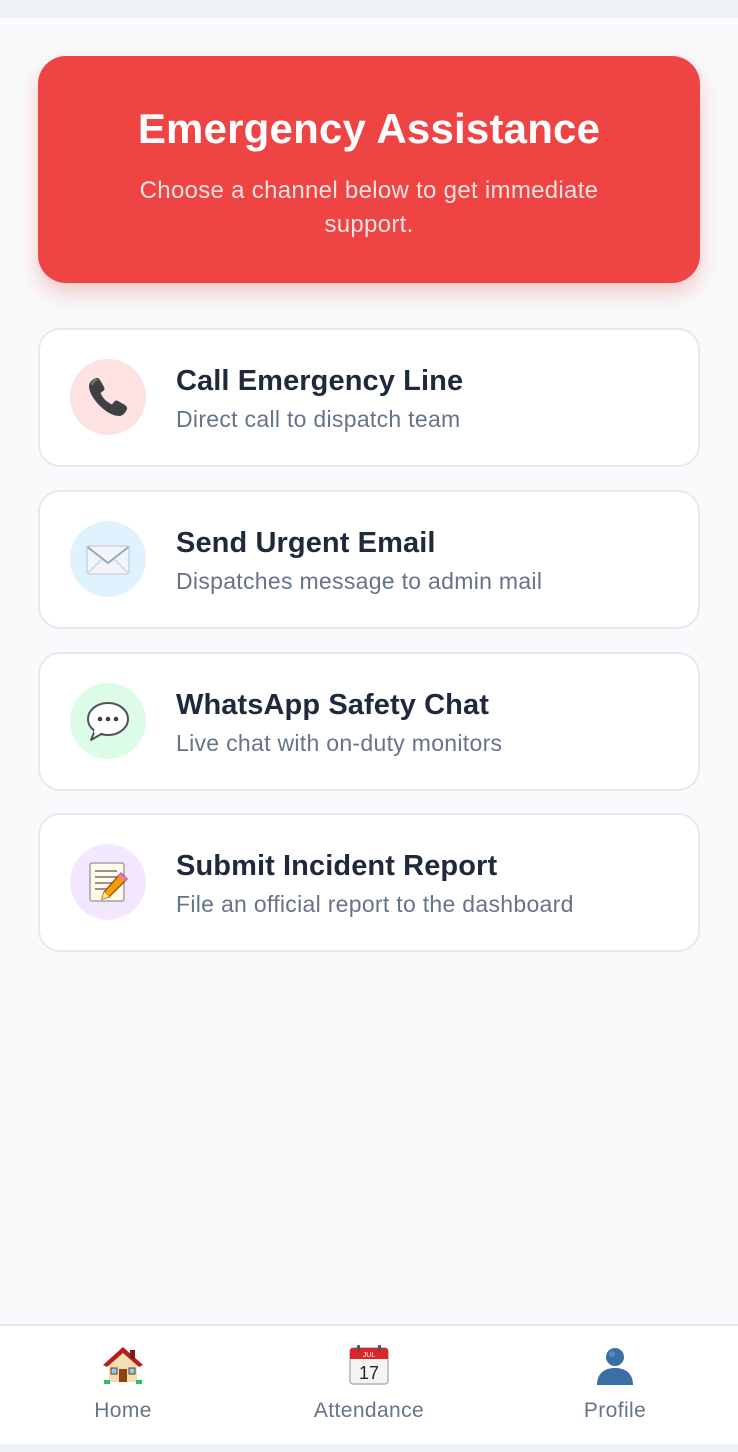 This screenshot has width=738, height=1452. What do you see at coordinates (369, 1410) in the screenshot?
I see `nav-label-attendance: Attendance` at bounding box center [369, 1410].